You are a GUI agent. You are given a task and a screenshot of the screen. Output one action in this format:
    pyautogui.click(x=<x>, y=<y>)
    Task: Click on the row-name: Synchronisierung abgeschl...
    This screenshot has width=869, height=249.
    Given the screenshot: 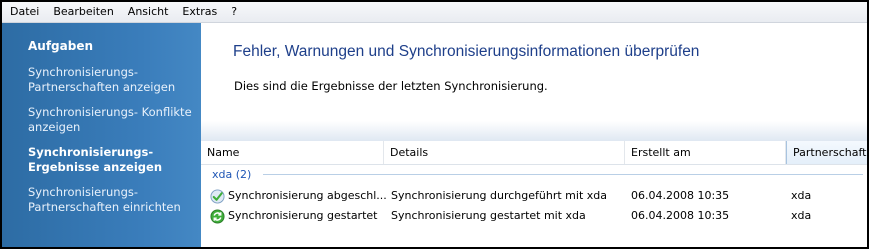 What is the action you would take?
    pyautogui.click(x=307, y=195)
    